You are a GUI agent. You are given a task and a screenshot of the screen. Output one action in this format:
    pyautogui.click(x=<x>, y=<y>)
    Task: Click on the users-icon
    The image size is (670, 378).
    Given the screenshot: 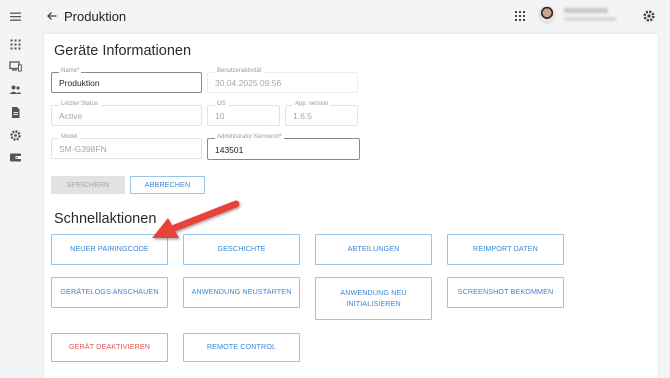 What is the action you would take?
    pyautogui.click(x=15, y=89)
    